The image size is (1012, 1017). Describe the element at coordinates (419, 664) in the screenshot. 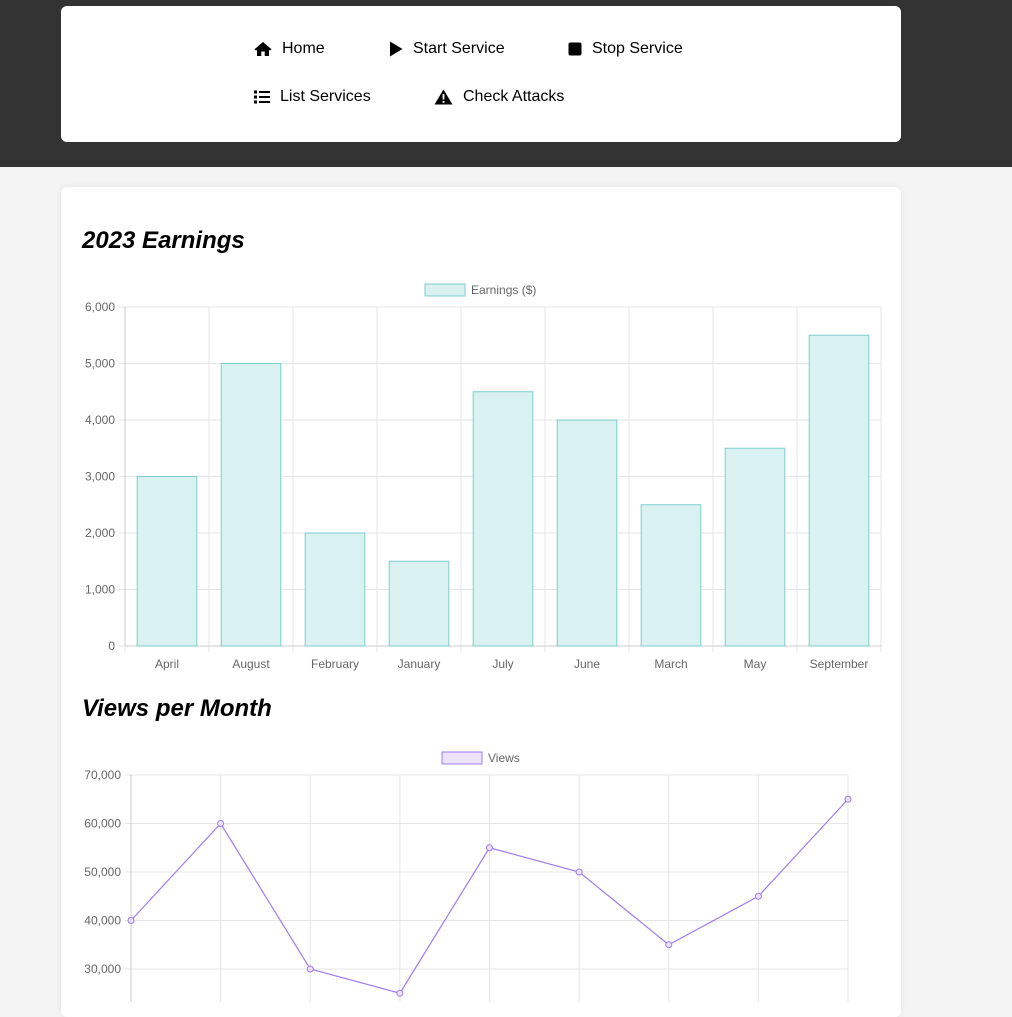

I see `x-tick-label: January` at that location.